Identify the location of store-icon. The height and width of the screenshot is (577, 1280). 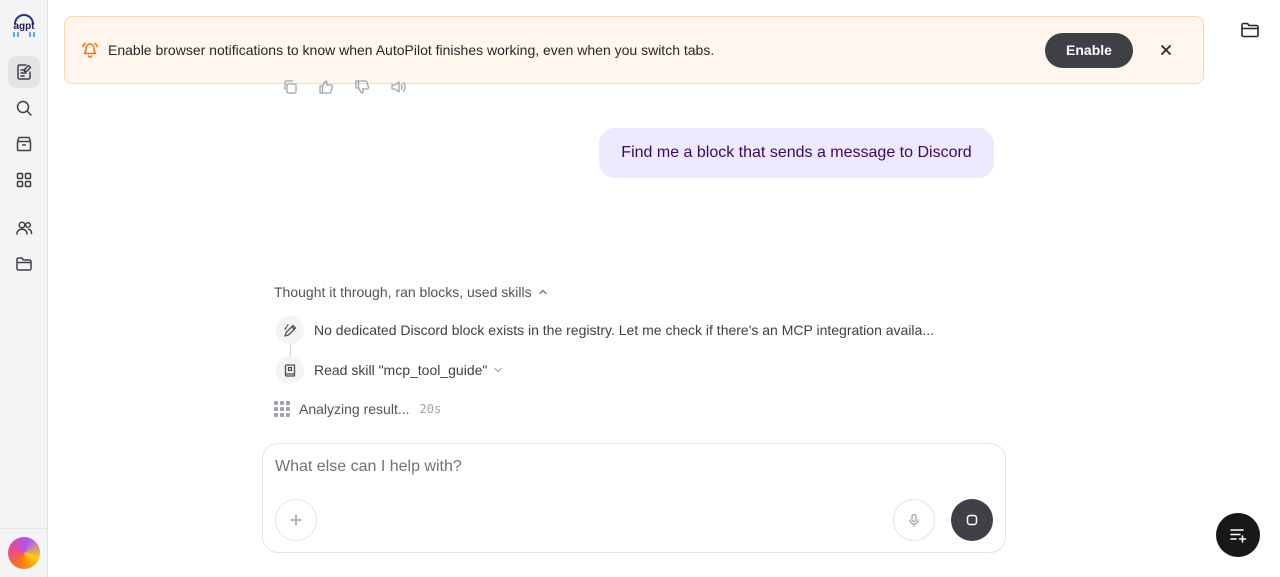
(24, 144).